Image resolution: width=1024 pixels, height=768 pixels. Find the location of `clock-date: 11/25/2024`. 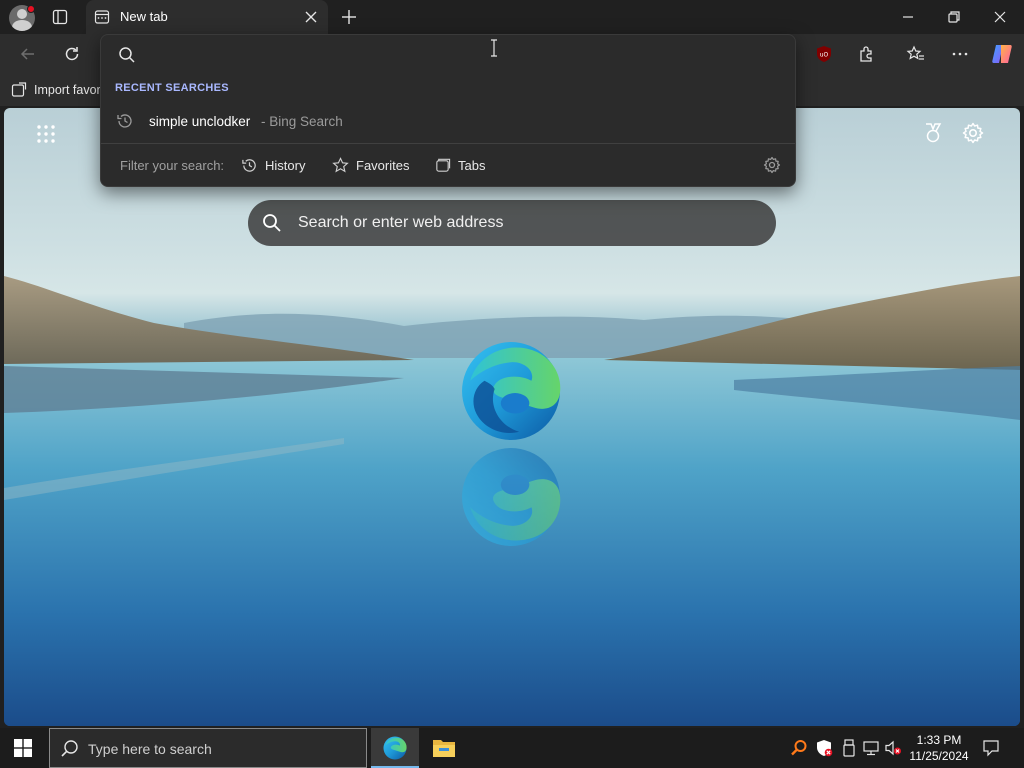

clock-date: 11/25/2024 is located at coordinates (939, 756).